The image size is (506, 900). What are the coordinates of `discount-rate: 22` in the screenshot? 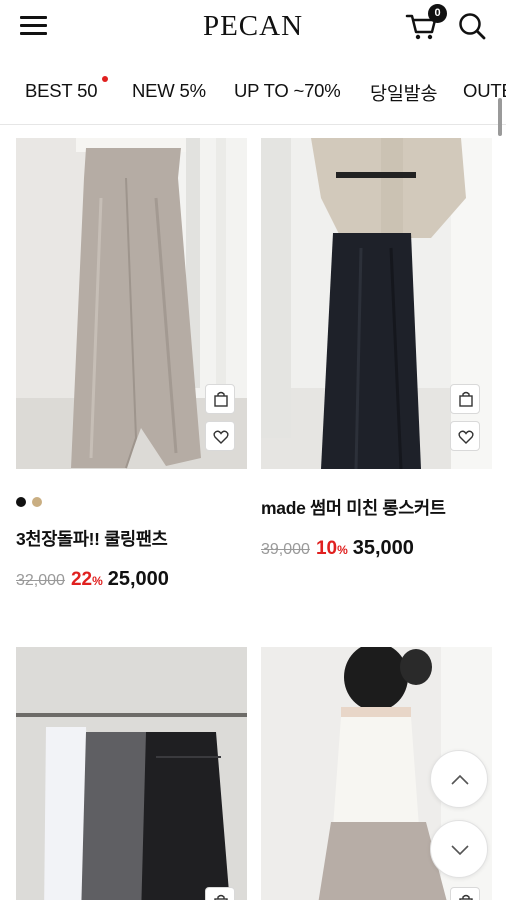 It's located at (81, 579).